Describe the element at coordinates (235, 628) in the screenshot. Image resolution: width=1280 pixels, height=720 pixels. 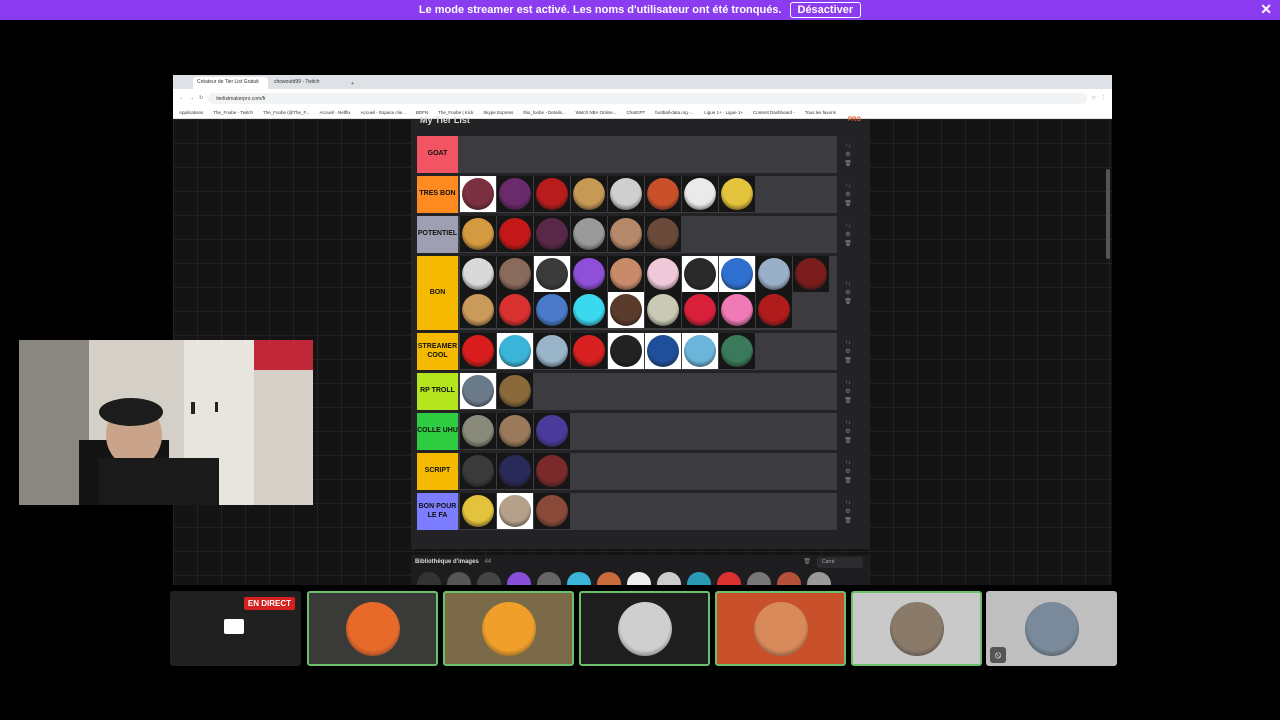
I see `screen-share-tile: EN DIRECT` at that location.